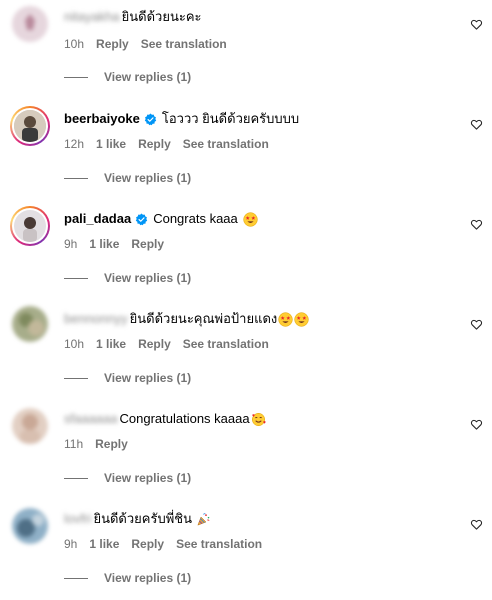  Describe the element at coordinates (96, 319) in the screenshot. I see `comment-username: bennonnyy` at that location.